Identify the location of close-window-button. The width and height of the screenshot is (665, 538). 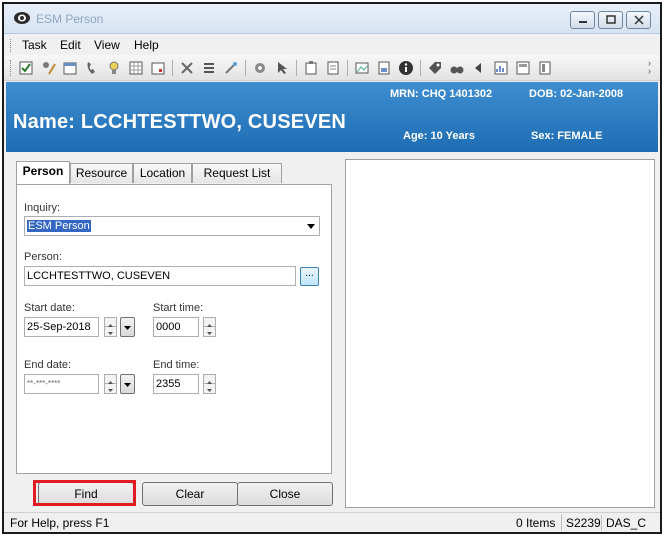
(638, 20).